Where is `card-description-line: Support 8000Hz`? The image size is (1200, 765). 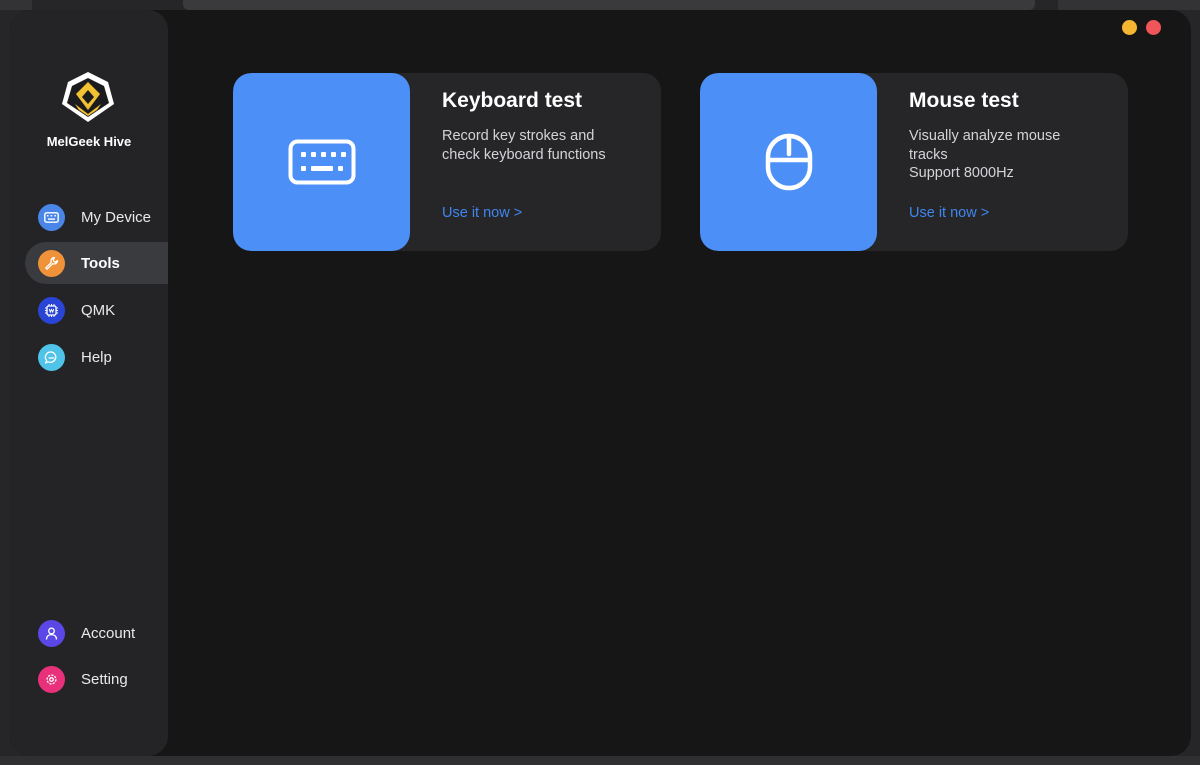 card-description-line: Support 8000Hz is located at coordinates (961, 173).